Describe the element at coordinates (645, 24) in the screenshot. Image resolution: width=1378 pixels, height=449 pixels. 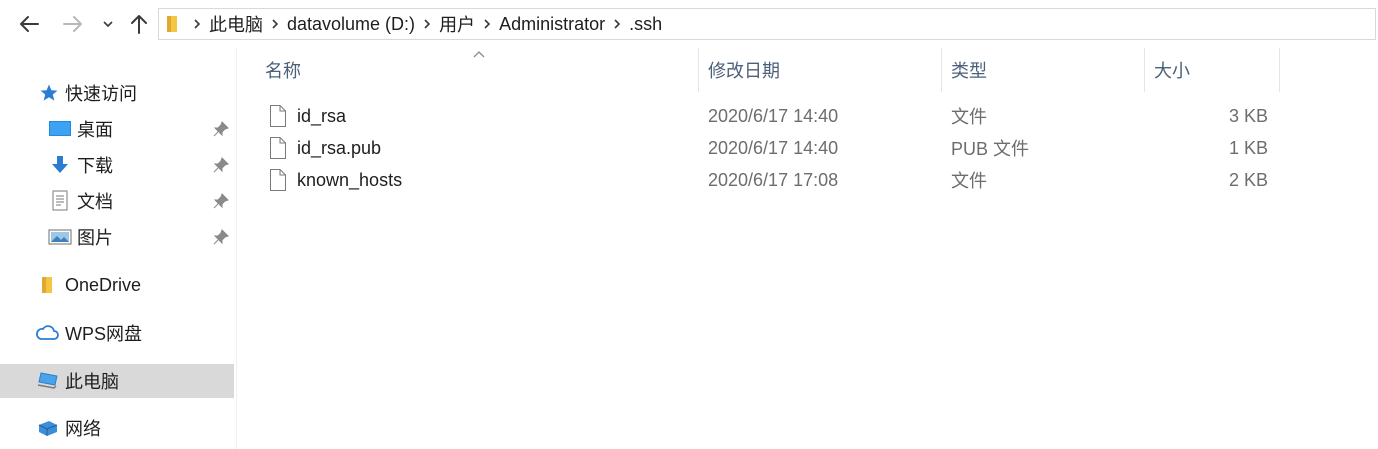
I see `breadcrumb-ssh: .ssh` at that location.